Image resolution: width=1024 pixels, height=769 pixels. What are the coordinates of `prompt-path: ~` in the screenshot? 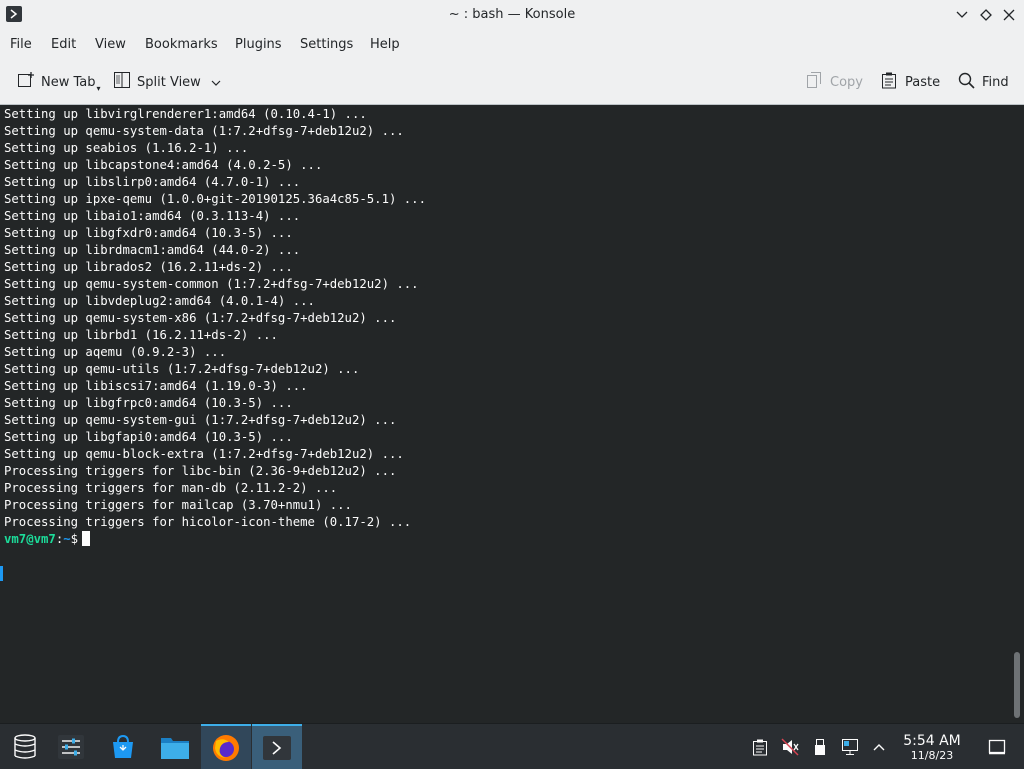 It's located at (67, 539).